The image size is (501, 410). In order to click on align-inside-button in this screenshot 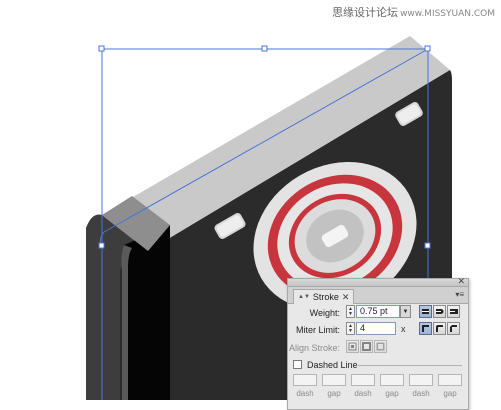, I will do `click(366, 346)`.